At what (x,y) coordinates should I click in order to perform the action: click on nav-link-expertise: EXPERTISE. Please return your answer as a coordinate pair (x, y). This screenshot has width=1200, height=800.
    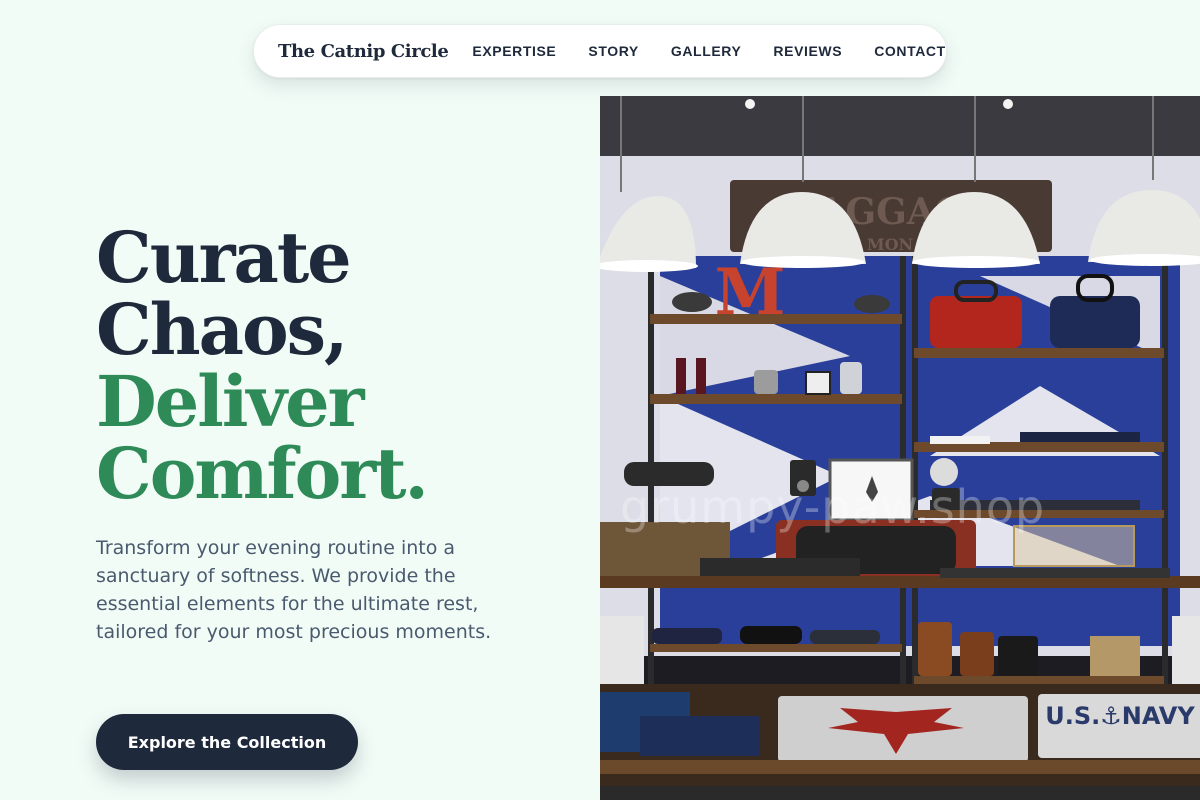
    Looking at the image, I should click on (514, 51).